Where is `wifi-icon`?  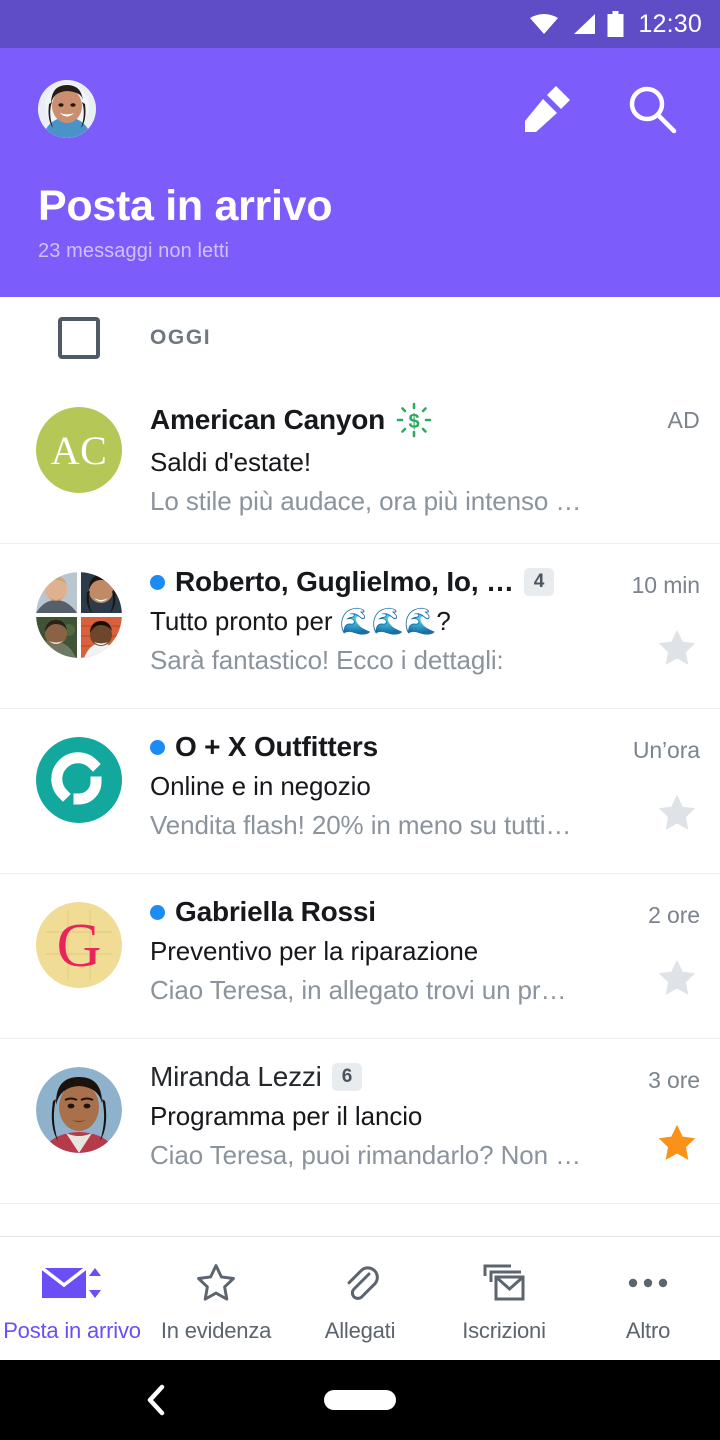
wifi-icon is located at coordinates (544, 24).